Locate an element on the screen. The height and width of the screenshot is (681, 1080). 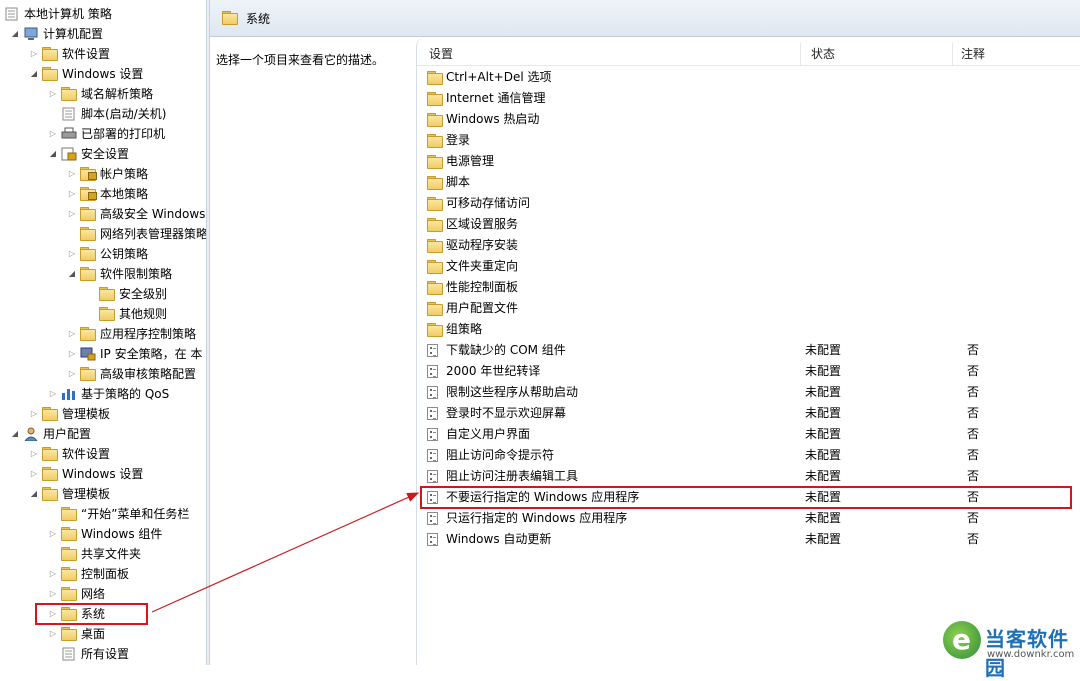
category-row: 登录 is located at coordinates (748, 140).